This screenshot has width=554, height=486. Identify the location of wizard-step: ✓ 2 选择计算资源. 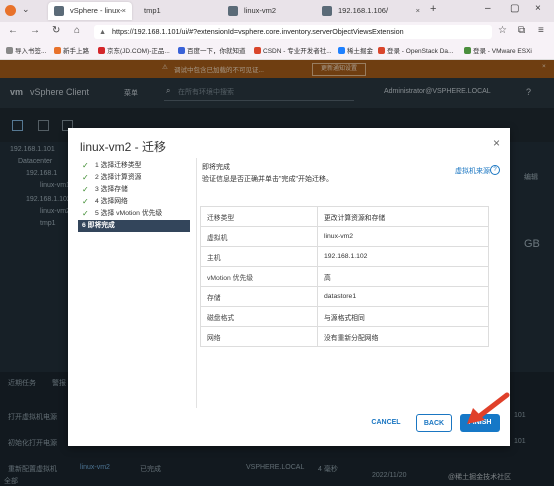
(134, 178).